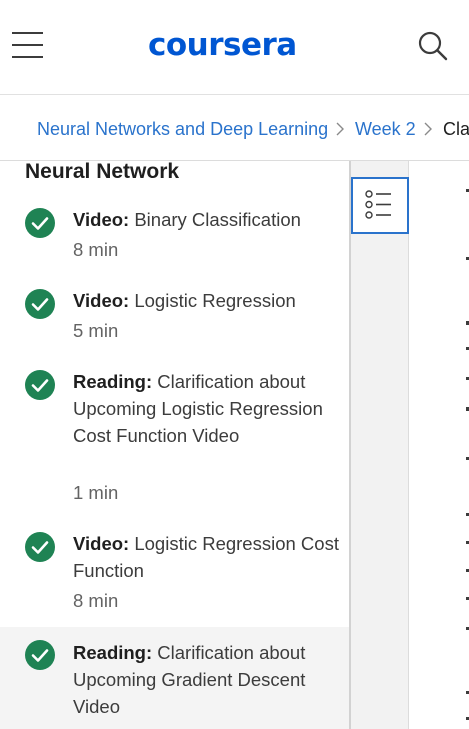 The height and width of the screenshot is (729, 469). I want to click on top-bar: coursera, so click(234, 47).